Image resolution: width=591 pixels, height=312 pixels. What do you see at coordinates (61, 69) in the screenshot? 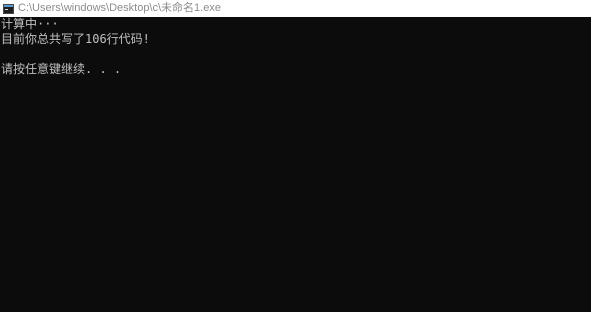
I see `console-line-prompt: 请按任意键继续. . .` at bounding box center [61, 69].